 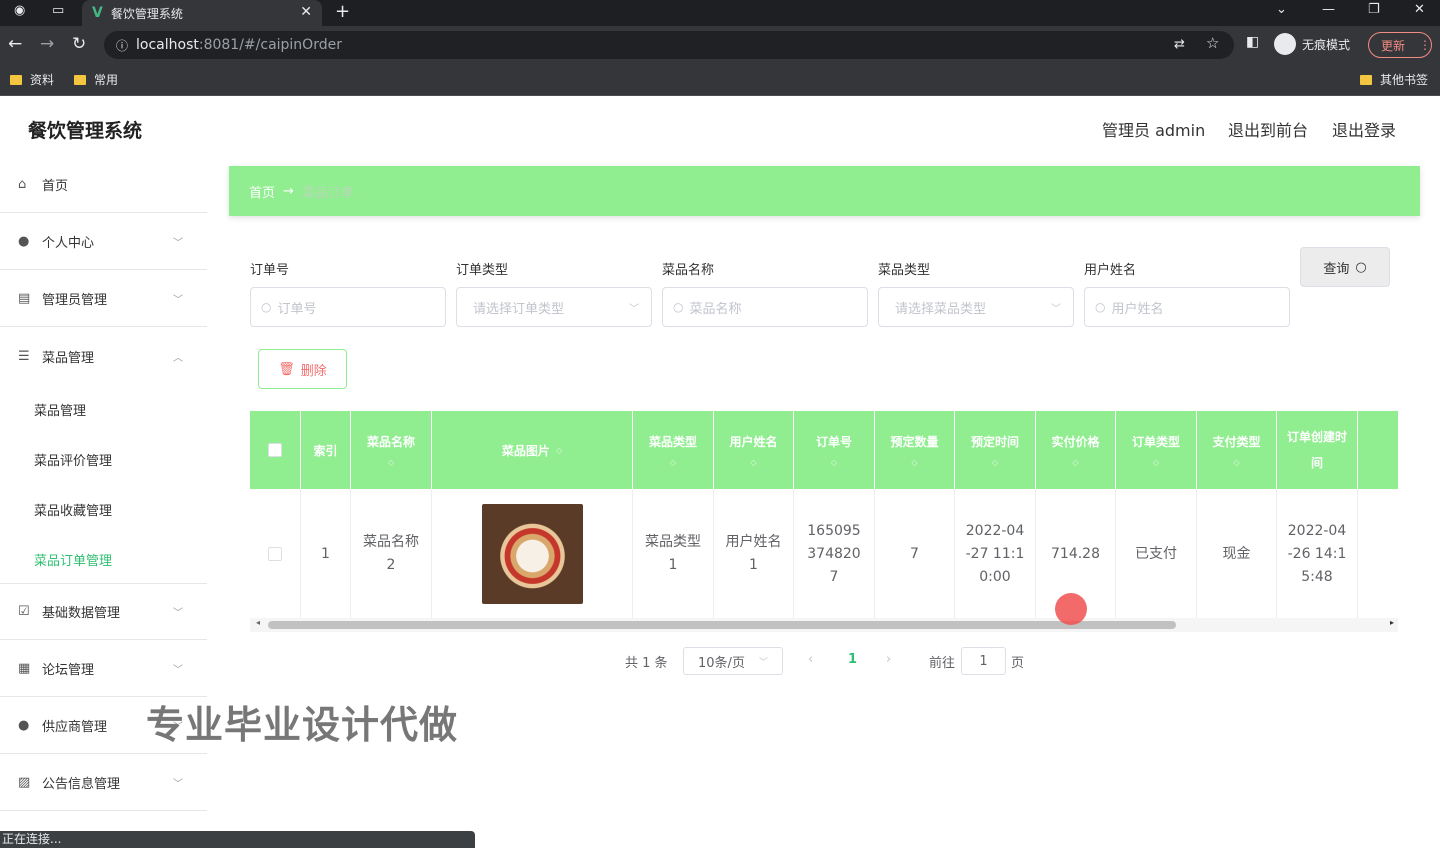 What do you see at coordinates (942, 663) in the screenshot?
I see `goto-label: 前往` at bounding box center [942, 663].